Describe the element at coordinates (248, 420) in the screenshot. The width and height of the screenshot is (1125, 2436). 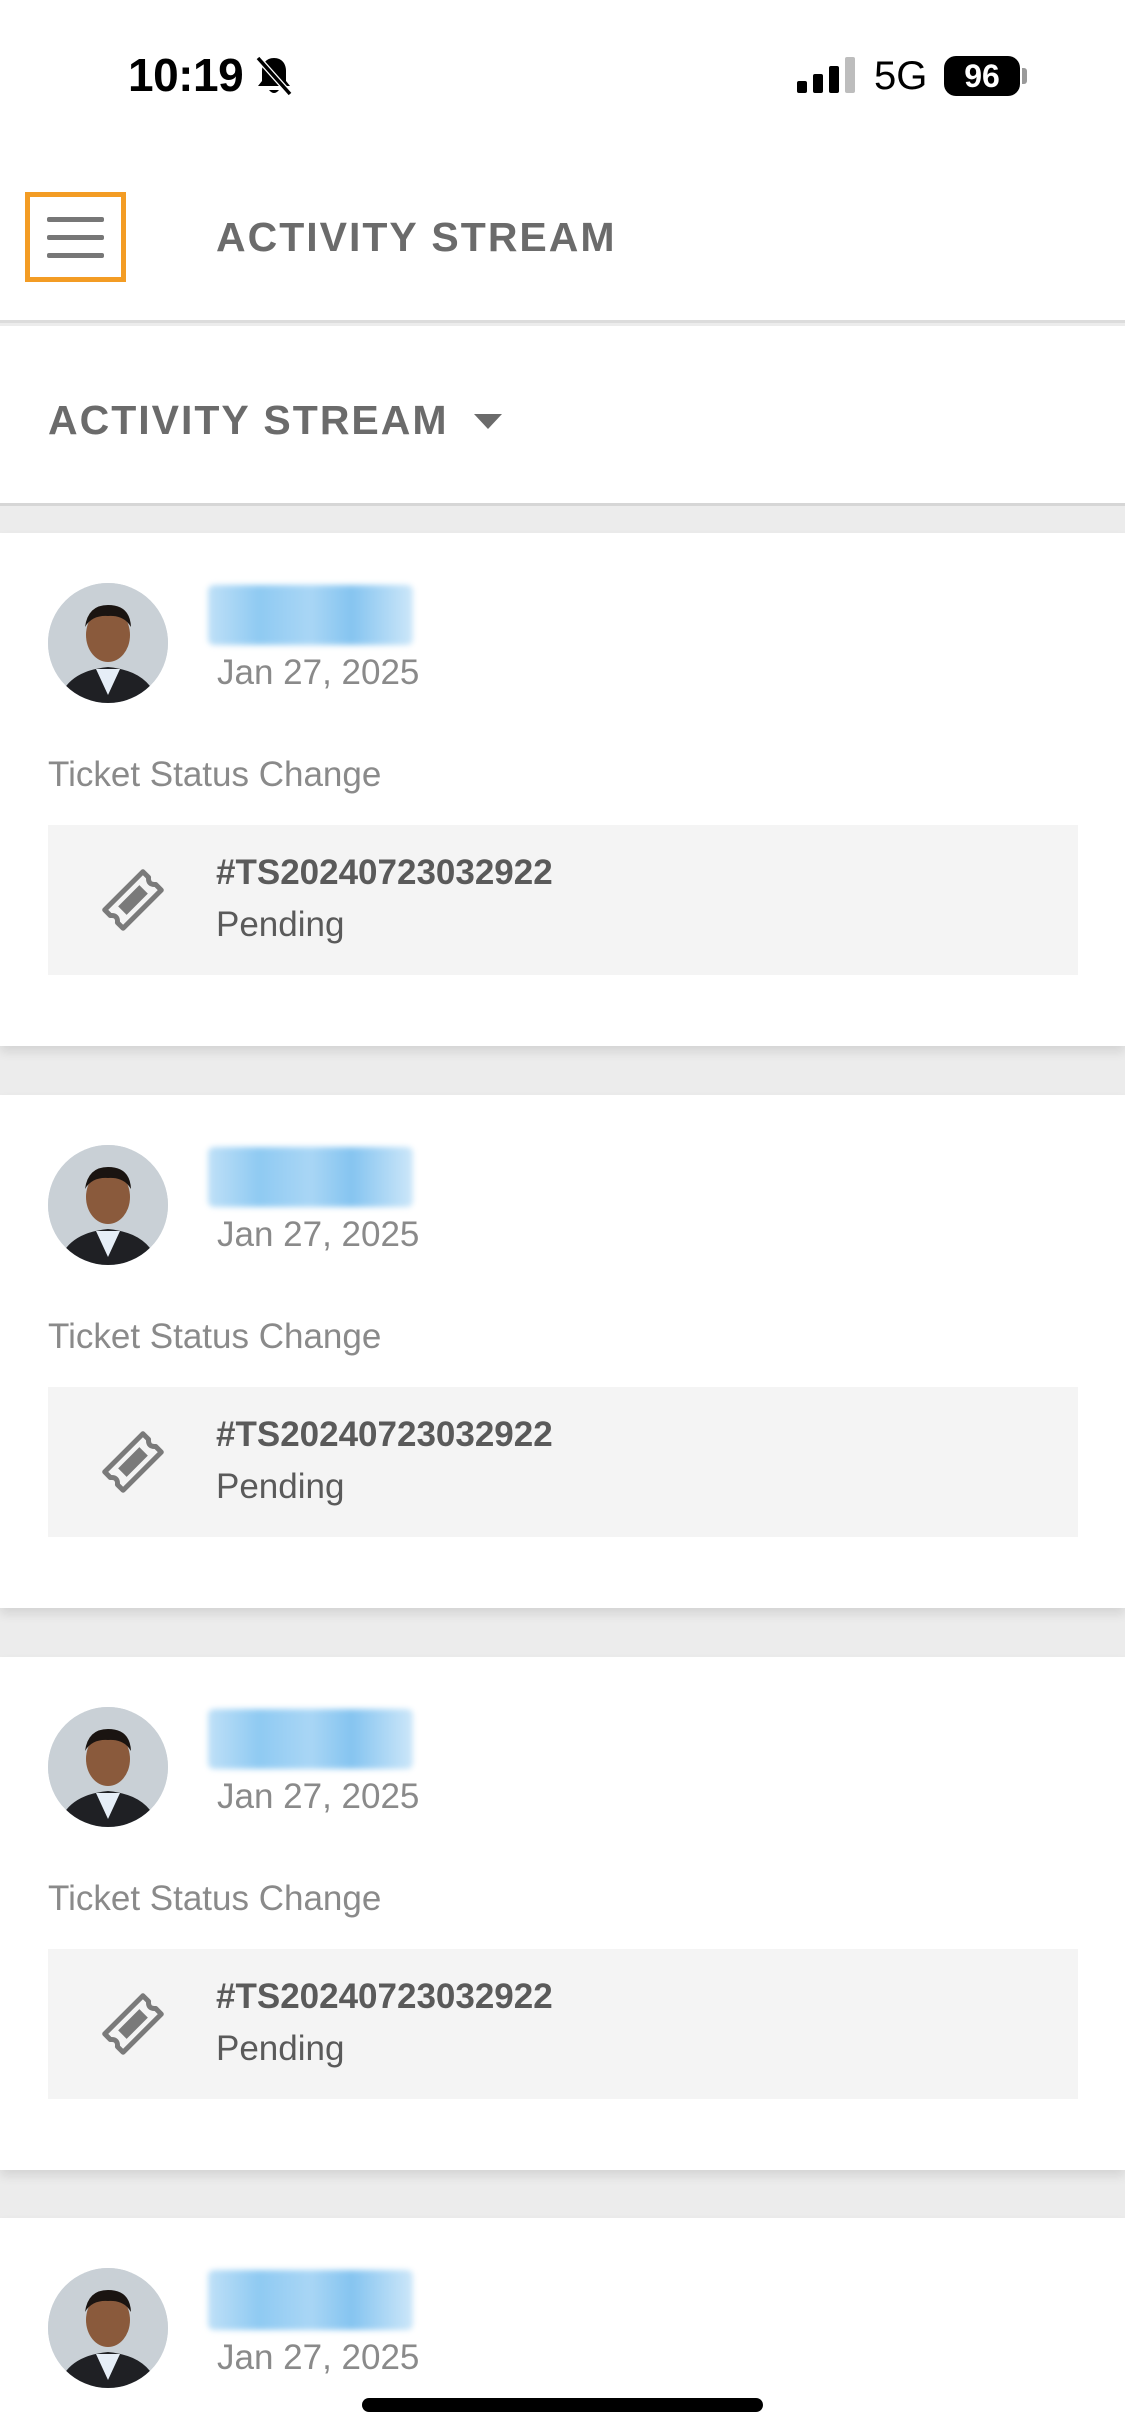
I see `activity-filter-dropdown: ACTIVITY STREAM` at that location.